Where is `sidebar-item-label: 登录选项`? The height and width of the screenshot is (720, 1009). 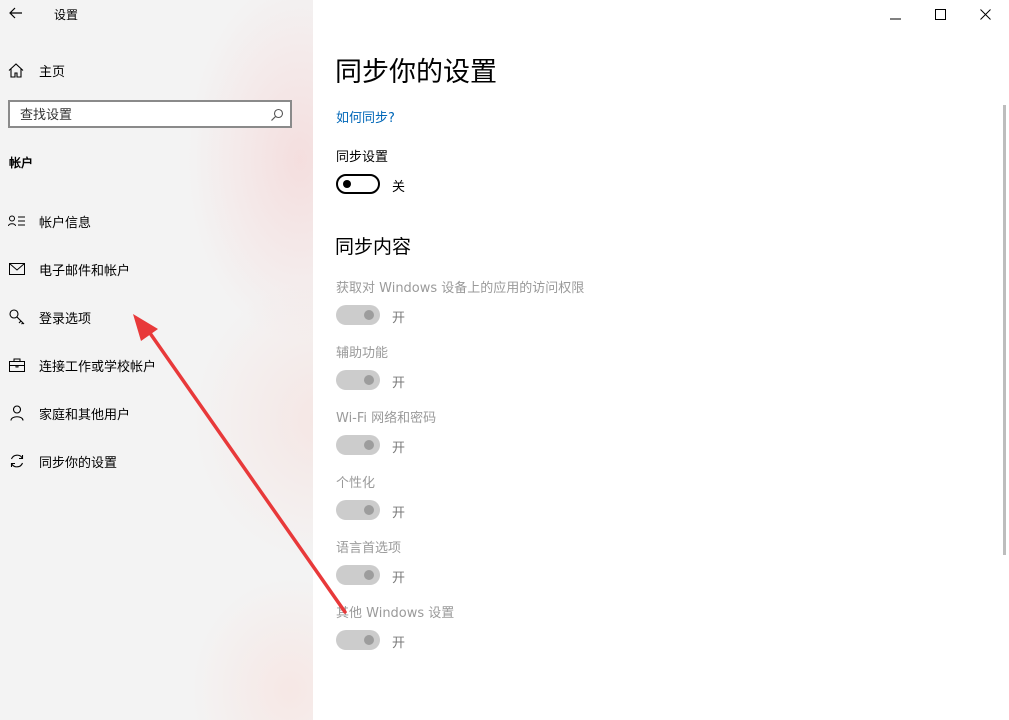 sidebar-item-label: 登录选项 is located at coordinates (65, 319).